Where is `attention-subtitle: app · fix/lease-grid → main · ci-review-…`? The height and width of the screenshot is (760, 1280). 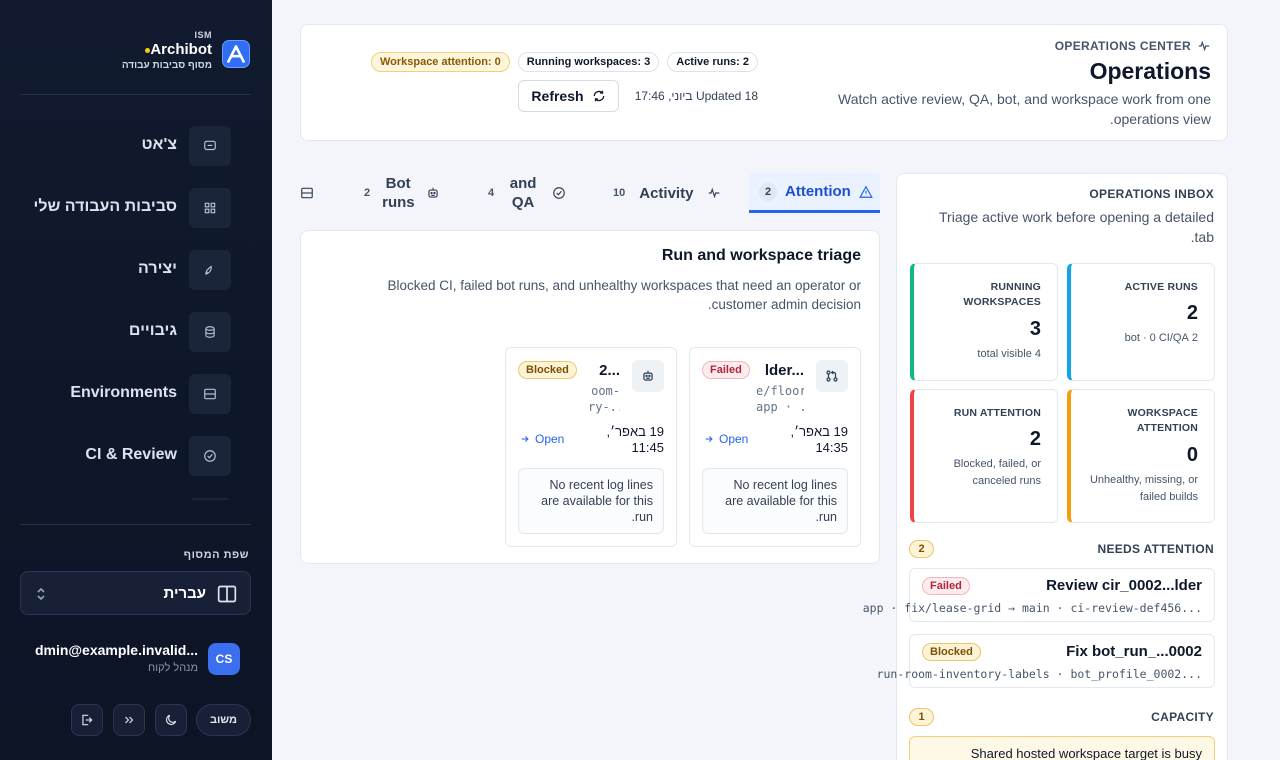
attention-subtitle: app · fix/lease-grid → main · ci-review-… is located at coordinates (1032, 608).